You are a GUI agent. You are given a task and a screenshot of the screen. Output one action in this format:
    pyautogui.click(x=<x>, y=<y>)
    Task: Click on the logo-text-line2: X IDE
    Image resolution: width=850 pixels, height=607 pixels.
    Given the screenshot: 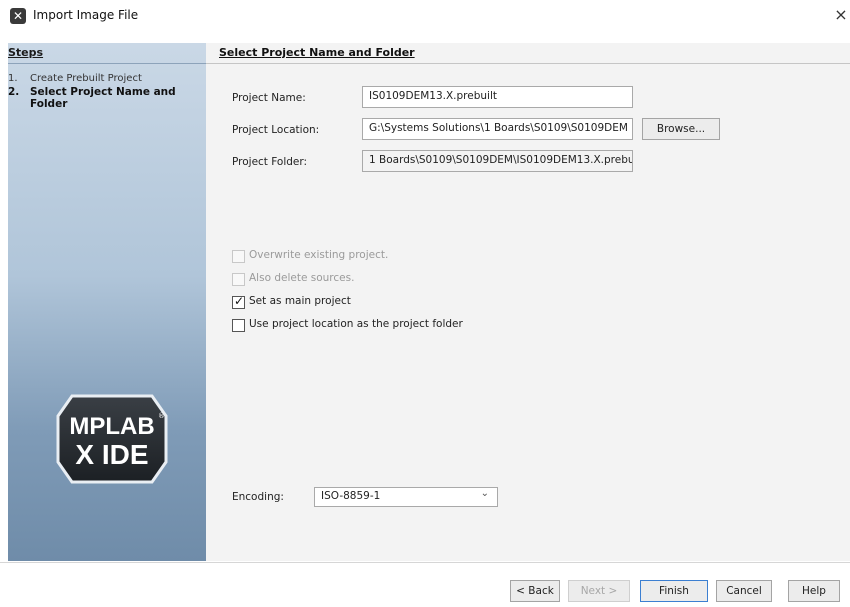 What is the action you would take?
    pyautogui.click(x=111, y=454)
    